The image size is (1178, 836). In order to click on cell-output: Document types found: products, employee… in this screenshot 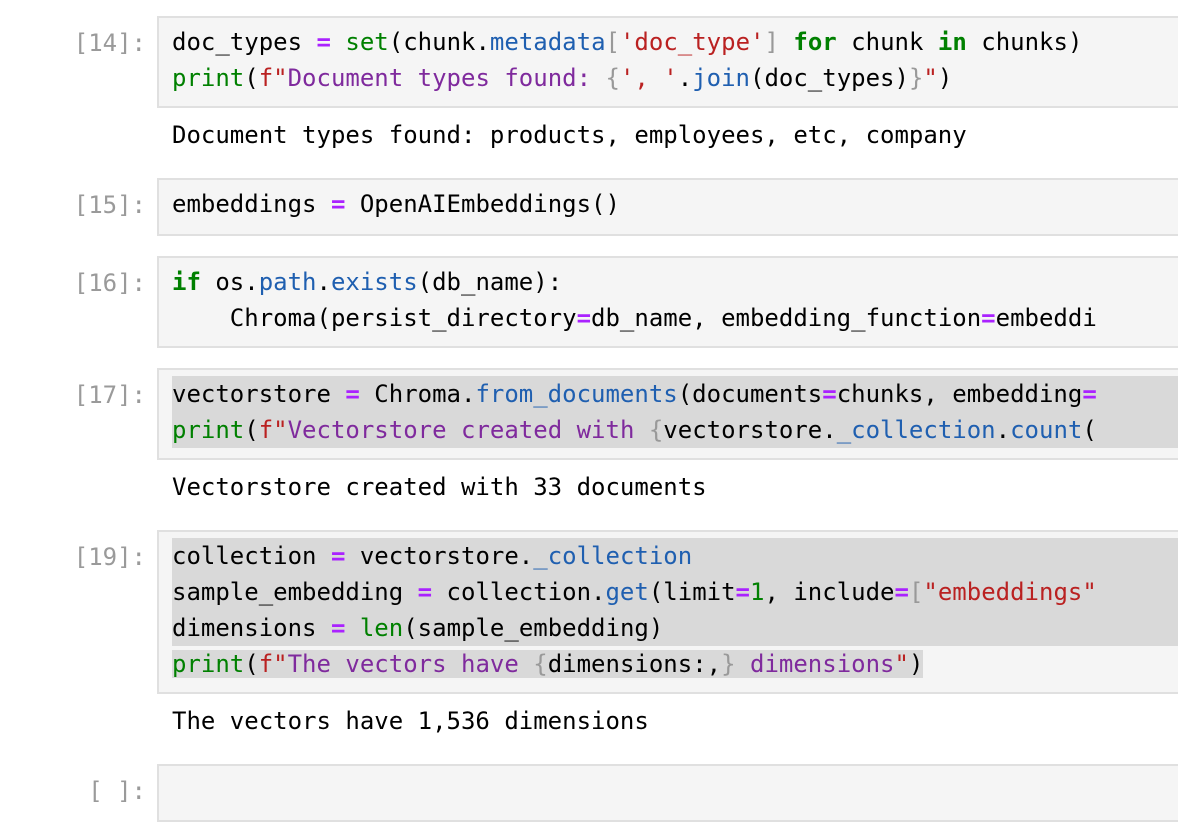, I will do `click(569, 135)`.